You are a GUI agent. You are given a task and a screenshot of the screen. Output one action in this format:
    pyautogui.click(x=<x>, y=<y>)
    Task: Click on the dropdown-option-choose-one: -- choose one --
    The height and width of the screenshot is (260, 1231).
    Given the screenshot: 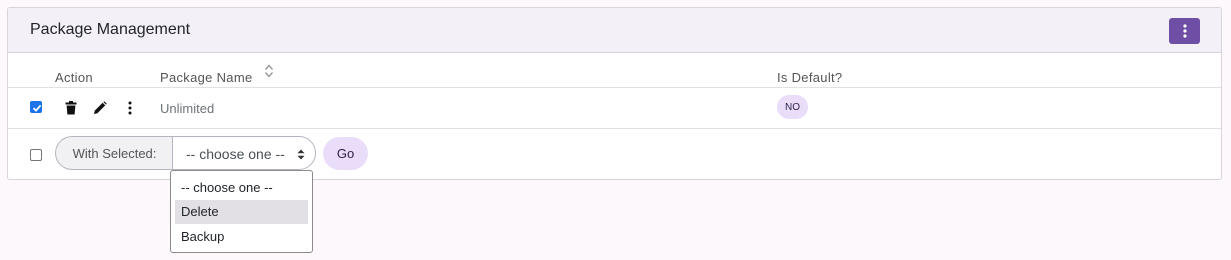 What is the action you would take?
    pyautogui.click(x=241, y=188)
    